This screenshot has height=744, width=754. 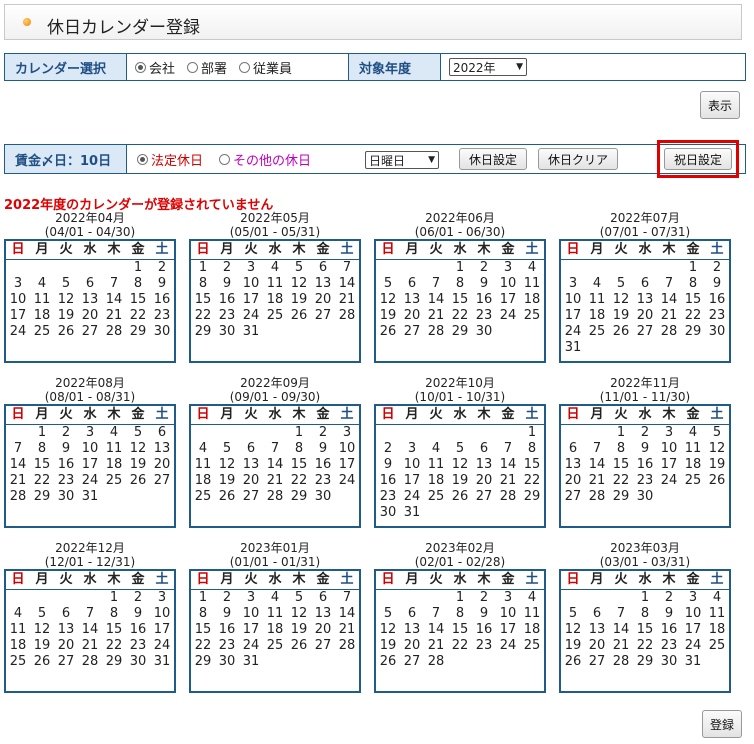 What do you see at coordinates (717, 614) in the screenshot?
I see `day-cell: 11` at bounding box center [717, 614].